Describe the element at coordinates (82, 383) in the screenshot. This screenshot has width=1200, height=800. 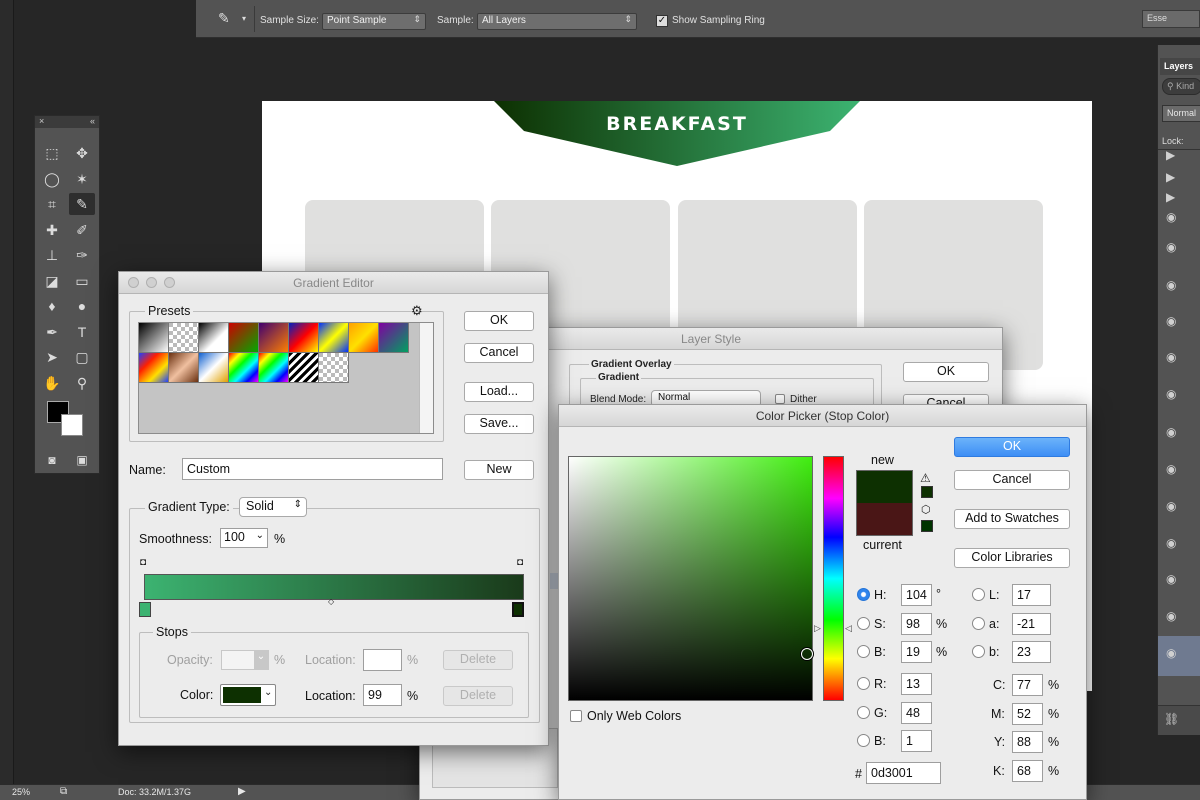
I see `zoom-tool-icon: ⚲` at that location.